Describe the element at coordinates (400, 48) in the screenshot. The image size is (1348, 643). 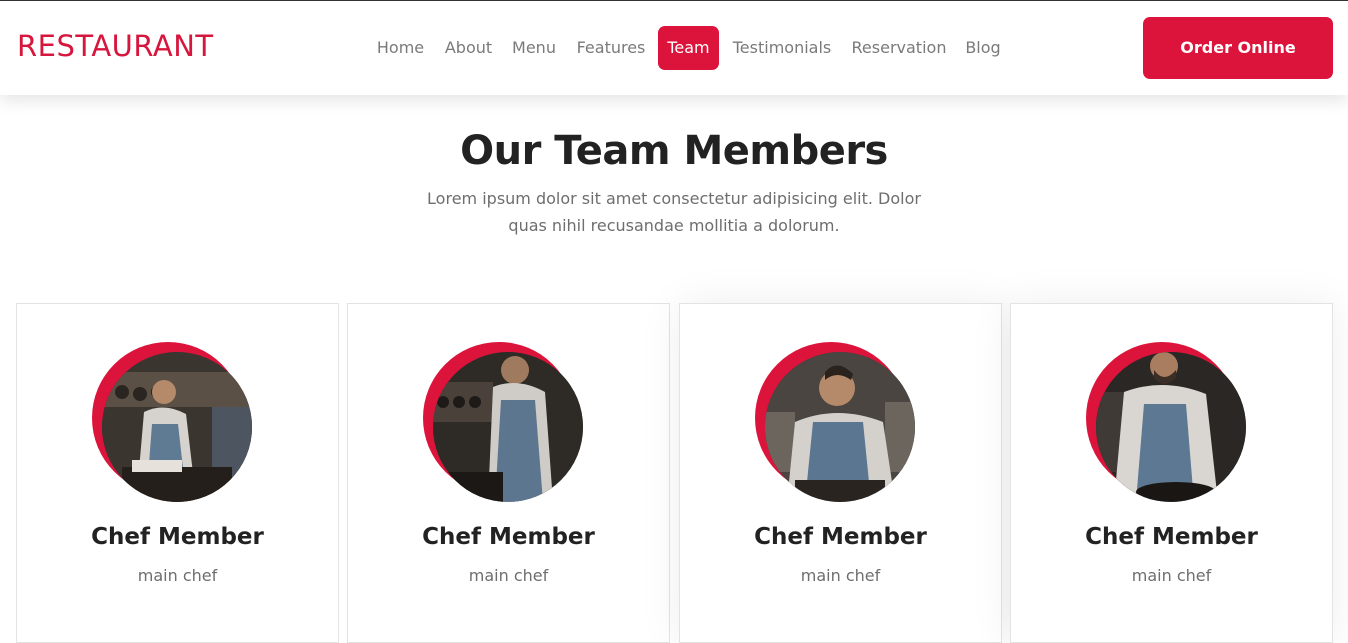
I see `nav-home: Home` at that location.